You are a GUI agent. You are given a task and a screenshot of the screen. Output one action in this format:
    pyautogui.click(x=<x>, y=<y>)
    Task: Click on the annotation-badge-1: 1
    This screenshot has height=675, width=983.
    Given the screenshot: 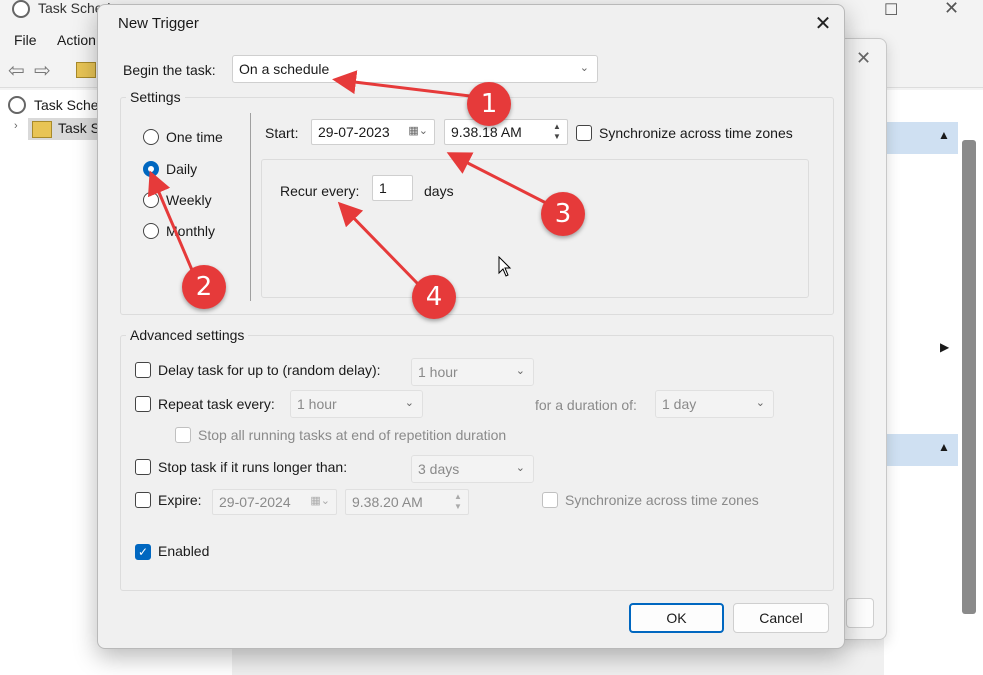 What is the action you would take?
    pyautogui.click(x=489, y=104)
    